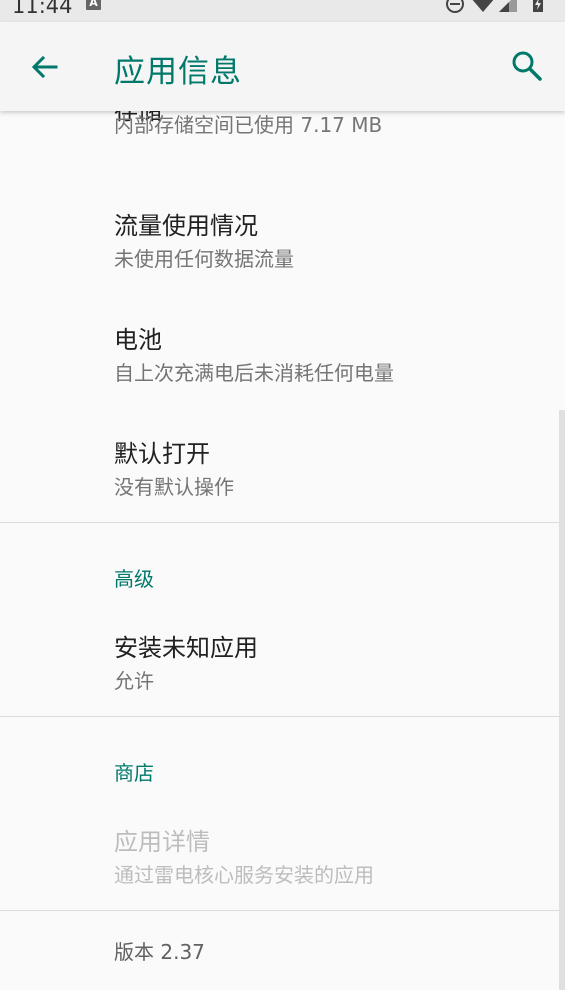  Describe the element at coordinates (282, 950) in the screenshot. I see `version-row: 版本 2.37` at that location.